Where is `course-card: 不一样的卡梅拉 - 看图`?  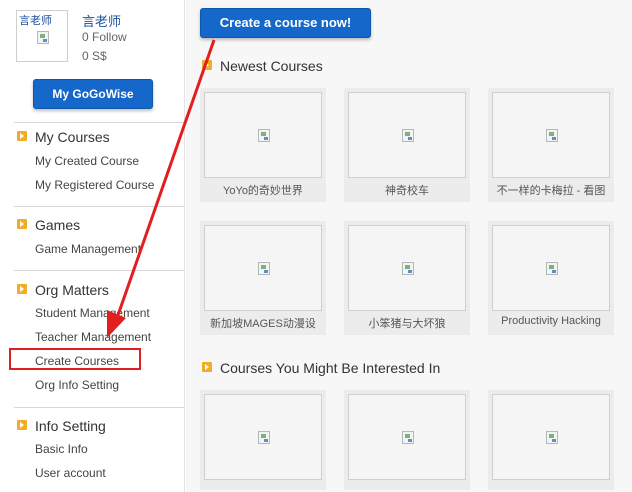
course-card: 不一样的卡梅拉 - 看图 is located at coordinates (551, 145).